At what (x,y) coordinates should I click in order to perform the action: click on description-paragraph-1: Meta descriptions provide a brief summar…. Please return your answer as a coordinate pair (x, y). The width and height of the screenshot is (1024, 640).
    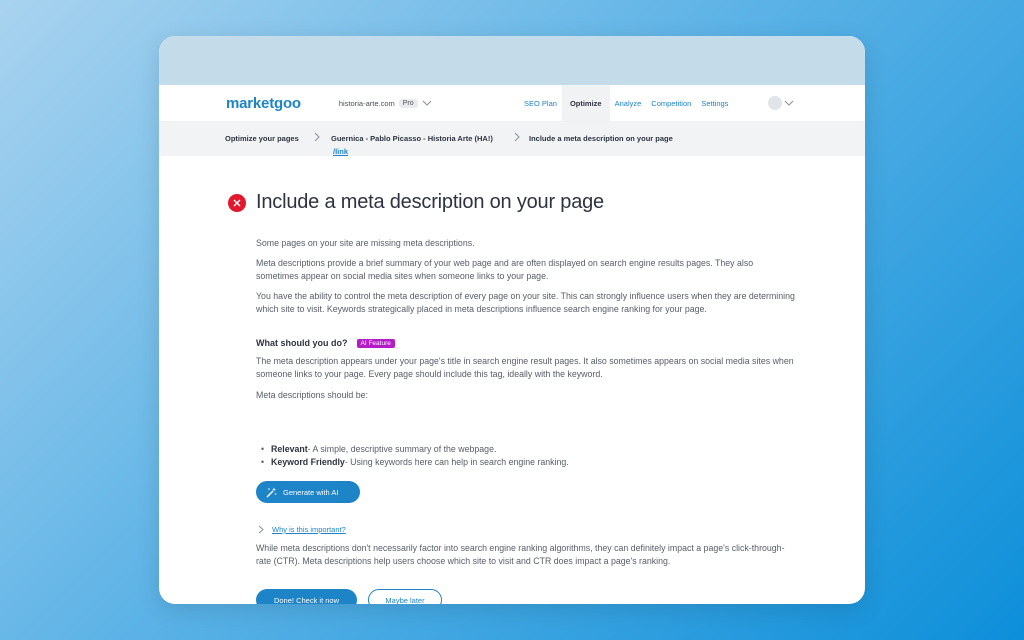
    Looking at the image, I should click on (505, 269).